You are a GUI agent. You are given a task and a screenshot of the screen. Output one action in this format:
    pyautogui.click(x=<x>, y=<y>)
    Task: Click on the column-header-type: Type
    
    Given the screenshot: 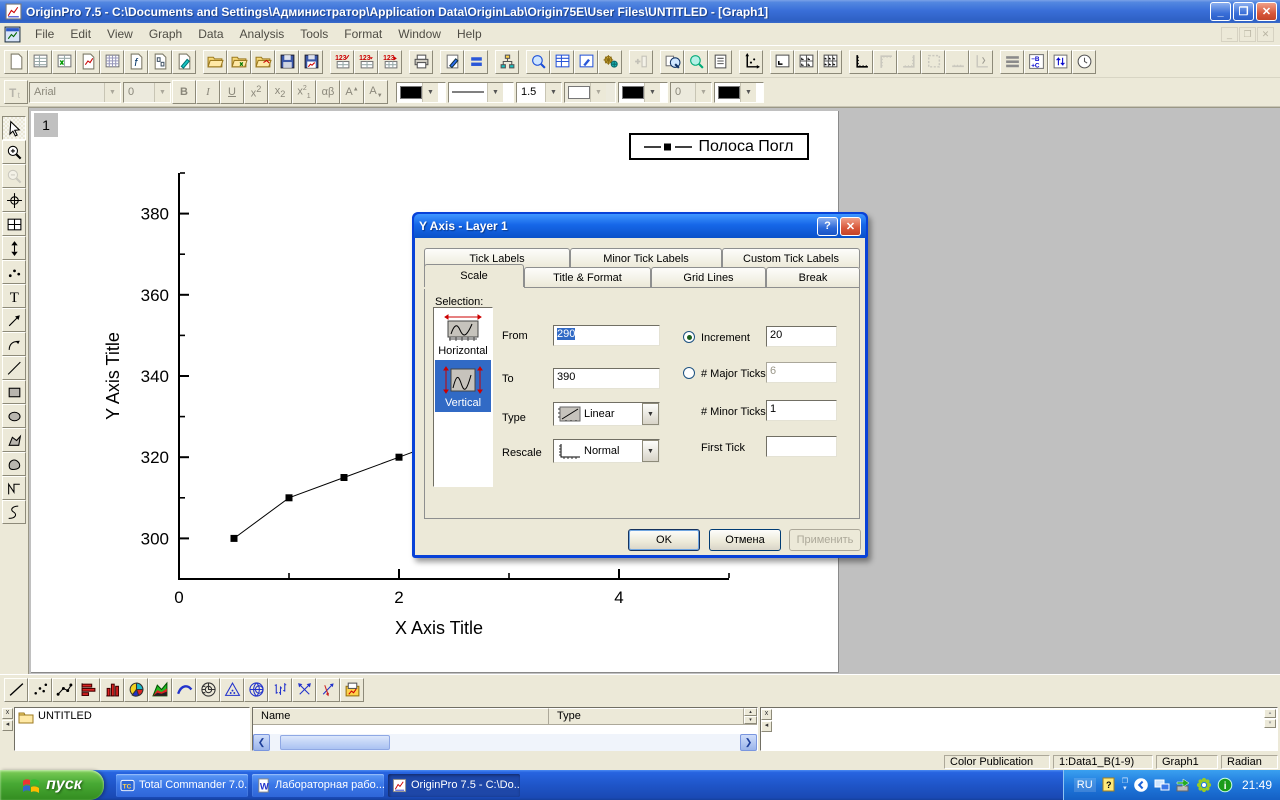 What is the action you would take?
    pyautogui.click(x=646, y=716)
    